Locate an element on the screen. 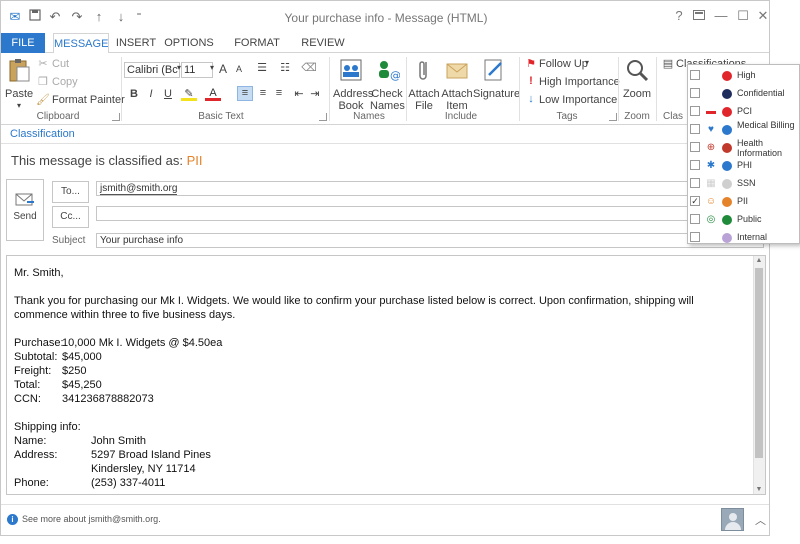 The height and width of the screenshot is (544, 800). detail-value: $45,000 is located at coordinates (82, 357).